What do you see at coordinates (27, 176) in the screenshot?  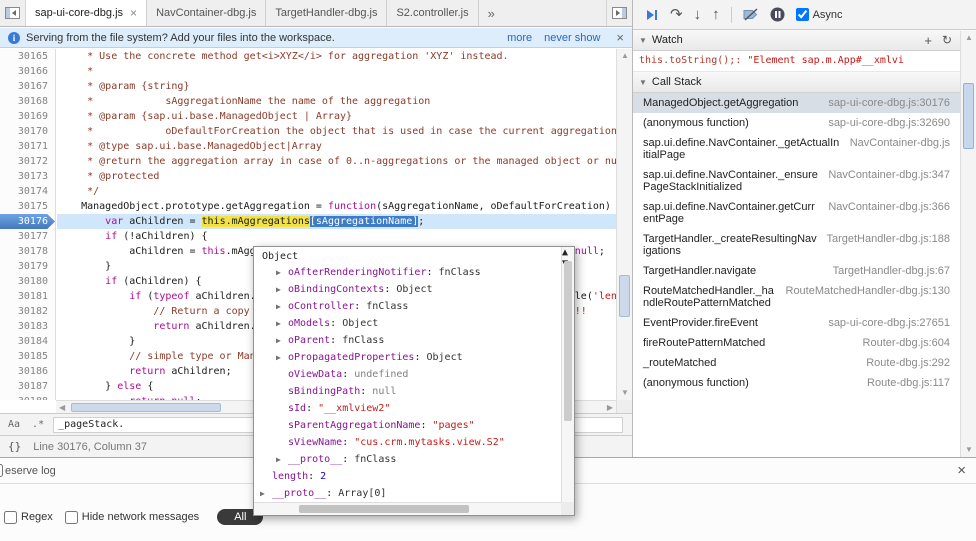 I see `line-number: 30173` at bounding box center [27, 176].